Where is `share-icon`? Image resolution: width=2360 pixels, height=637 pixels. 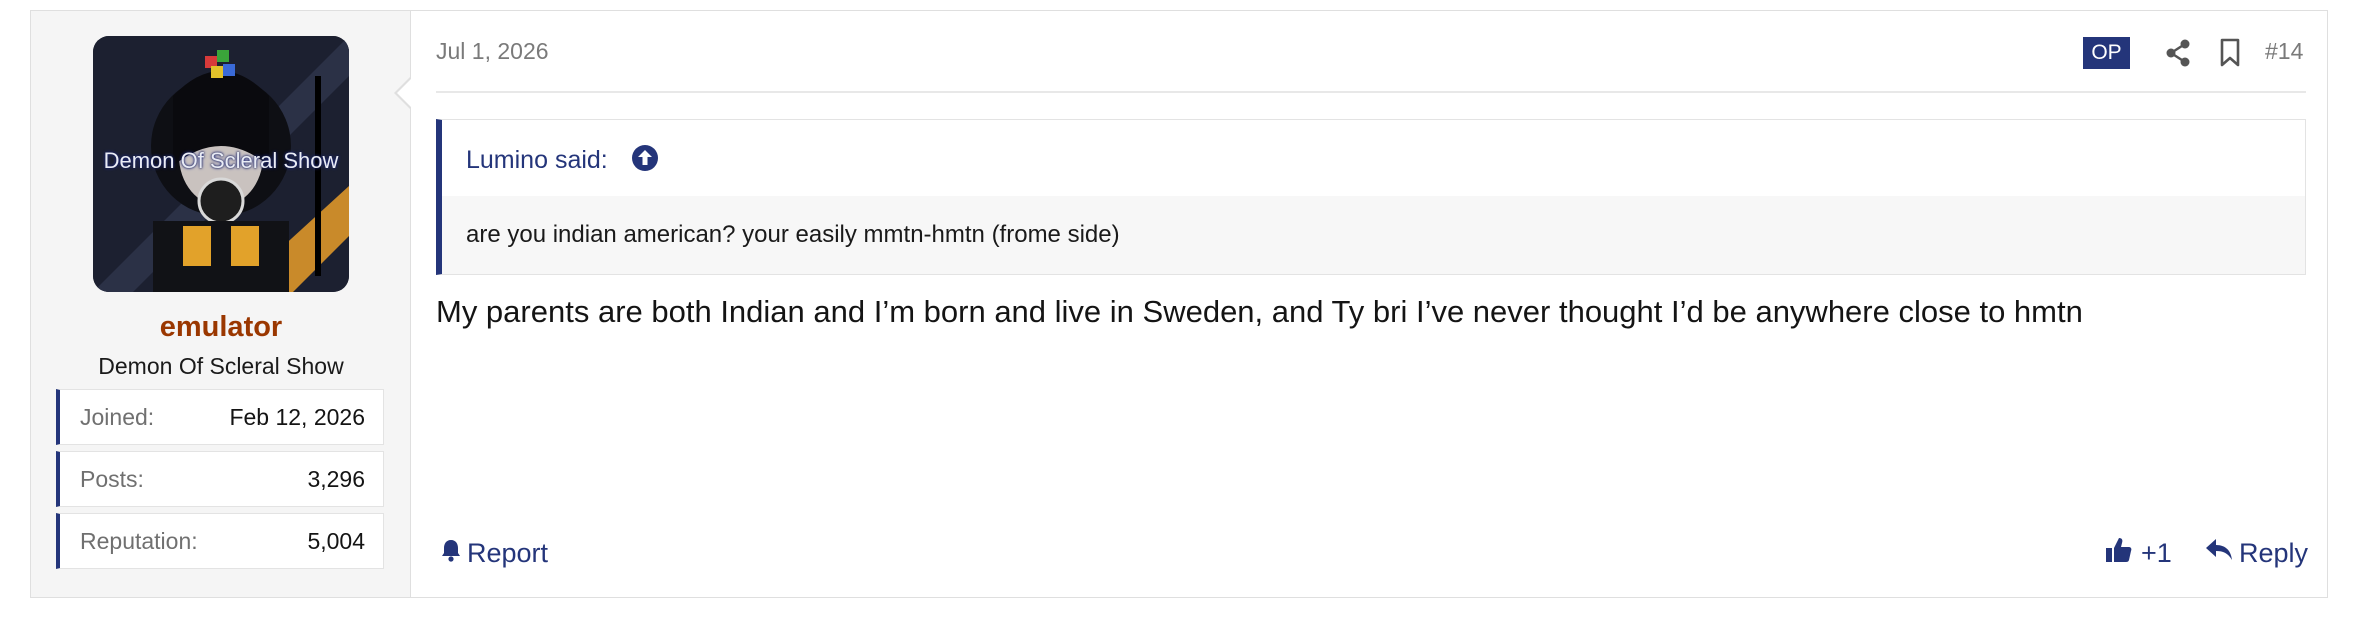
share-icon is located at coordinates (2178, 55).